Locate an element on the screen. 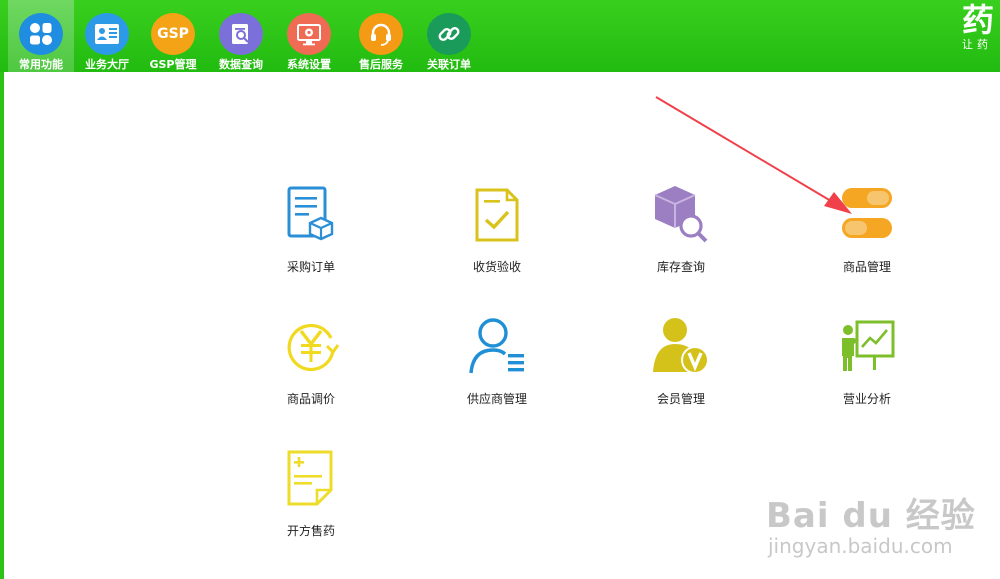  purchase-order-icon is located at coordinates (311, 214).